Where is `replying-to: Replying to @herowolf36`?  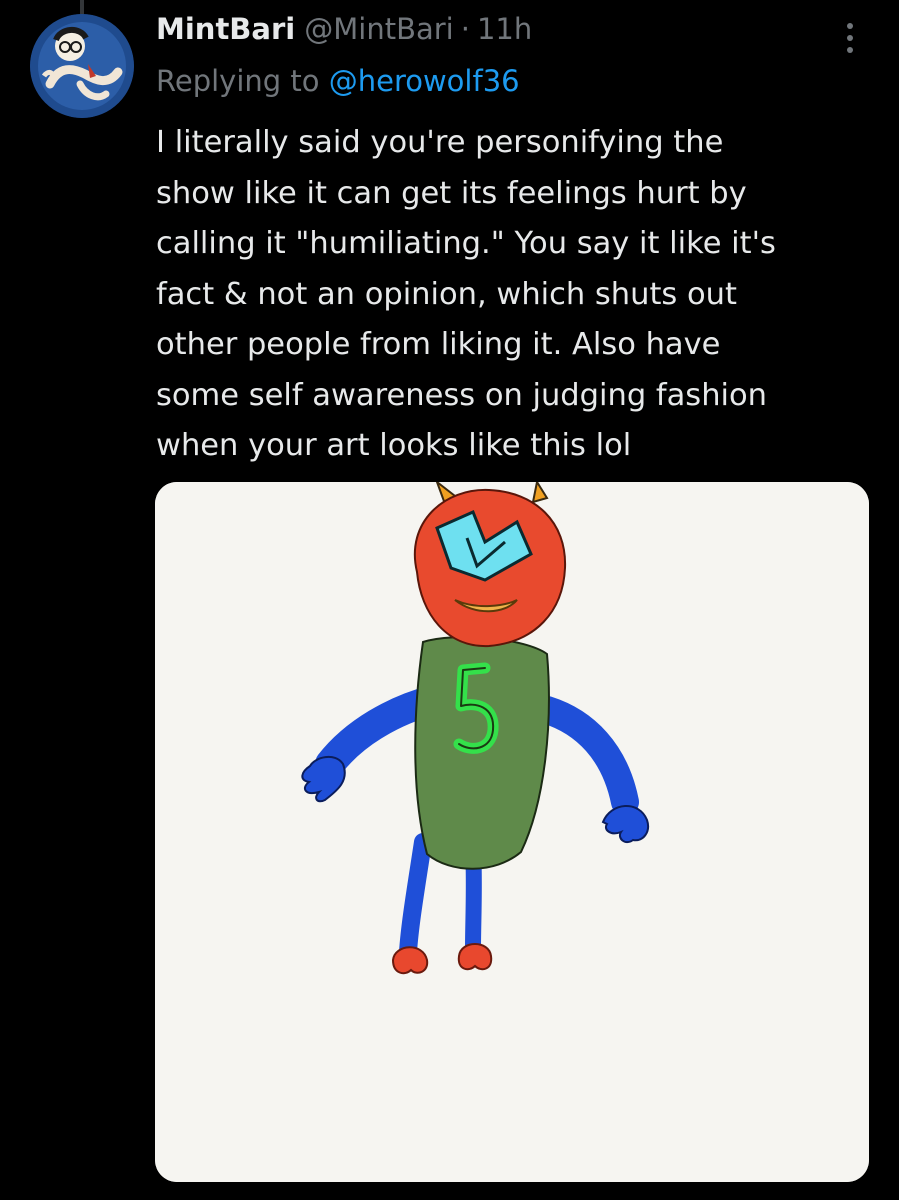 replying-to: Replying to @herowolf36 is located at coordinates (338, 81).